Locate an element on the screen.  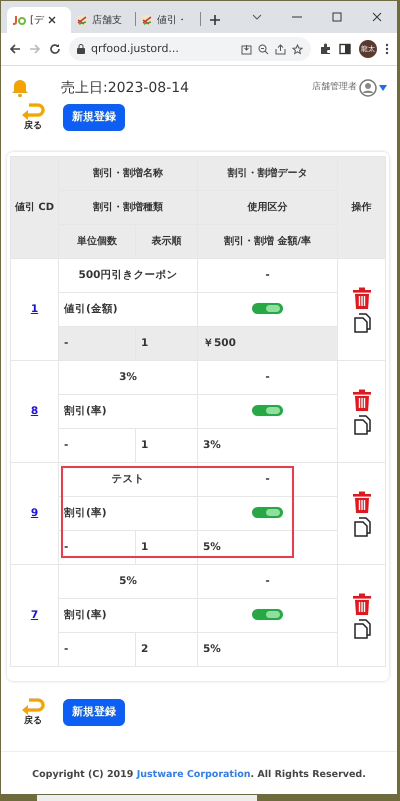
column-header: 割引・割増データ is located at coordinates (268, 173).